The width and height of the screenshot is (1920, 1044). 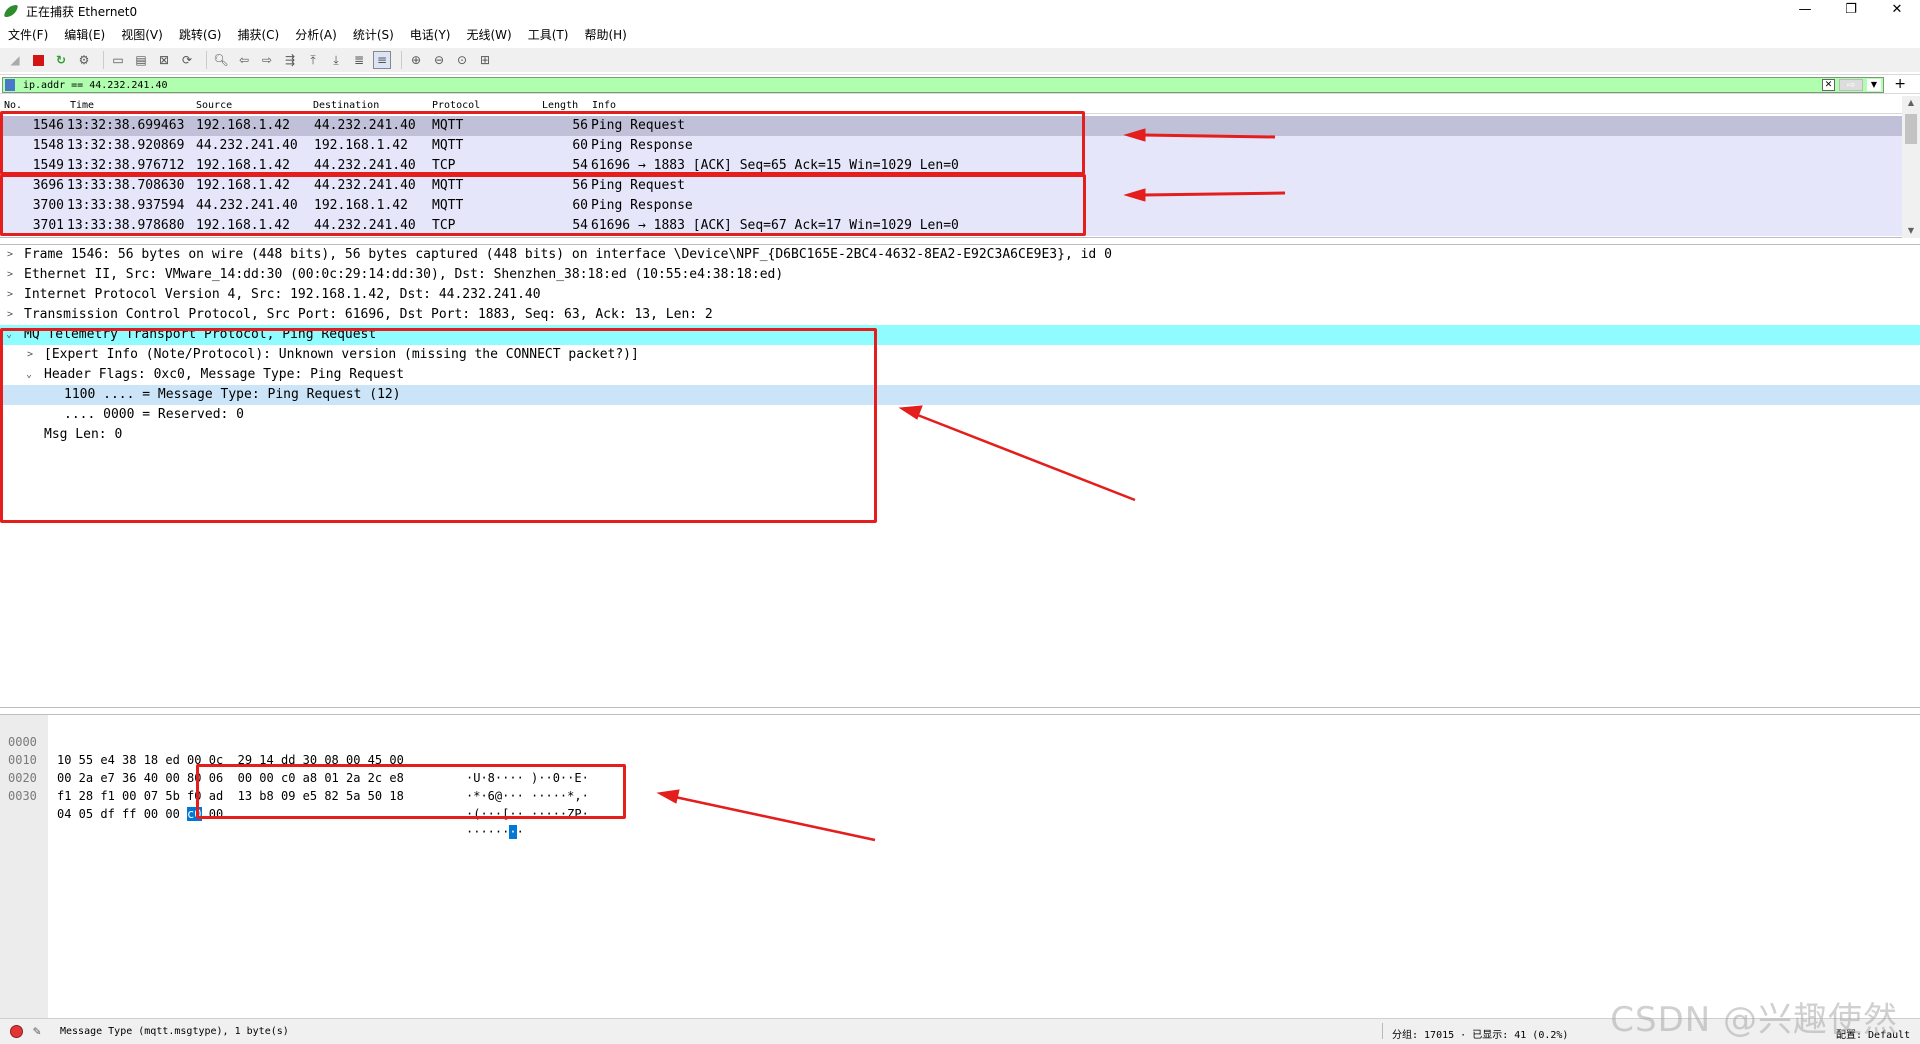 What do you see at coordinates (527, 778) in the screenshot?
I see `bytes-ascii: ·U·8···· )··0··E·` at bounding box center [527, 778].